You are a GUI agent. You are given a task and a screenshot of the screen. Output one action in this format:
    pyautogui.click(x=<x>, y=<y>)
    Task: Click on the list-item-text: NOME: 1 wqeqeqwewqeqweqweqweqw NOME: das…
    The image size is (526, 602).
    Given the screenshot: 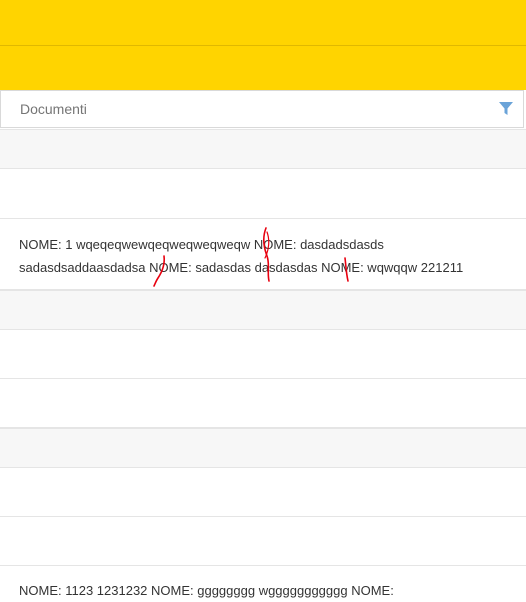 What is the action you would take?
    pyautogui.click(x=241, y=256)
    